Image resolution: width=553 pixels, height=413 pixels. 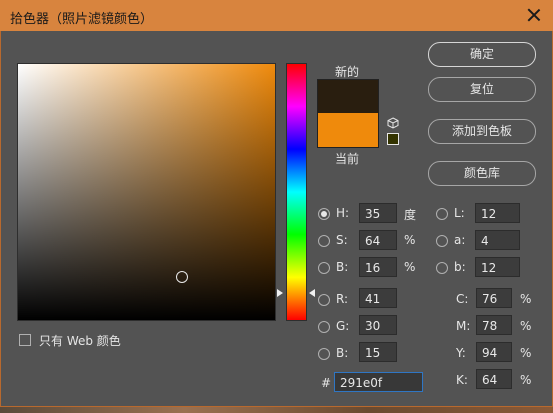 What do you see at coordinates (324, 327) in the screenshot?
I see `green-radio` at bounding box center [324, 327].